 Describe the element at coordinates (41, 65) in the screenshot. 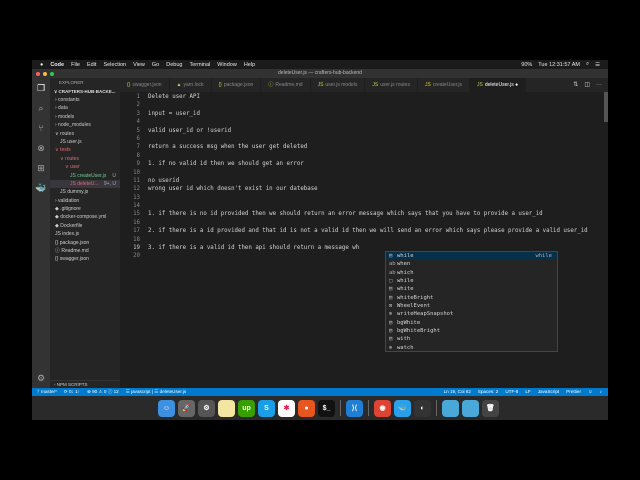

I see `apple-icon: ●` at that location.